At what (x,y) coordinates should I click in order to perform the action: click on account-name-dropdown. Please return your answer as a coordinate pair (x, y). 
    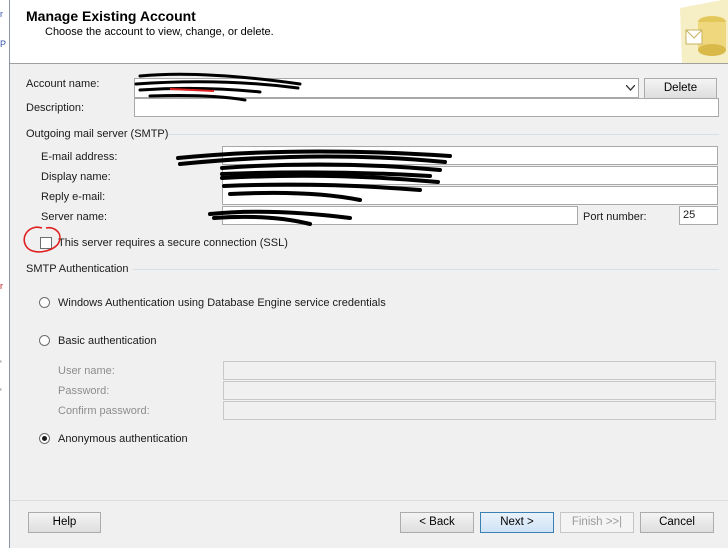
    Looking at the image, I should click on (386, 88).